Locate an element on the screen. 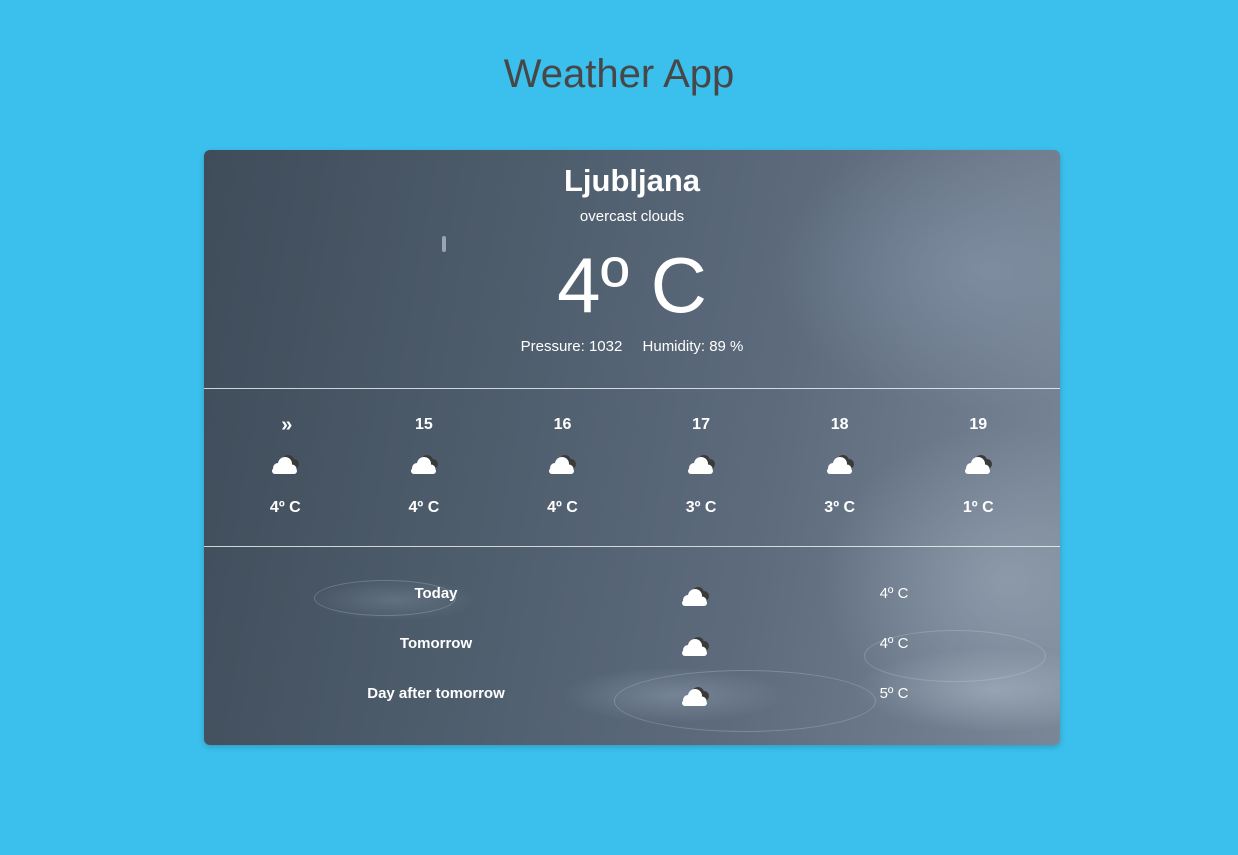 The height and width of the screenshot is (855, 1238). day-name: Today is located at coordinates (436, 593).